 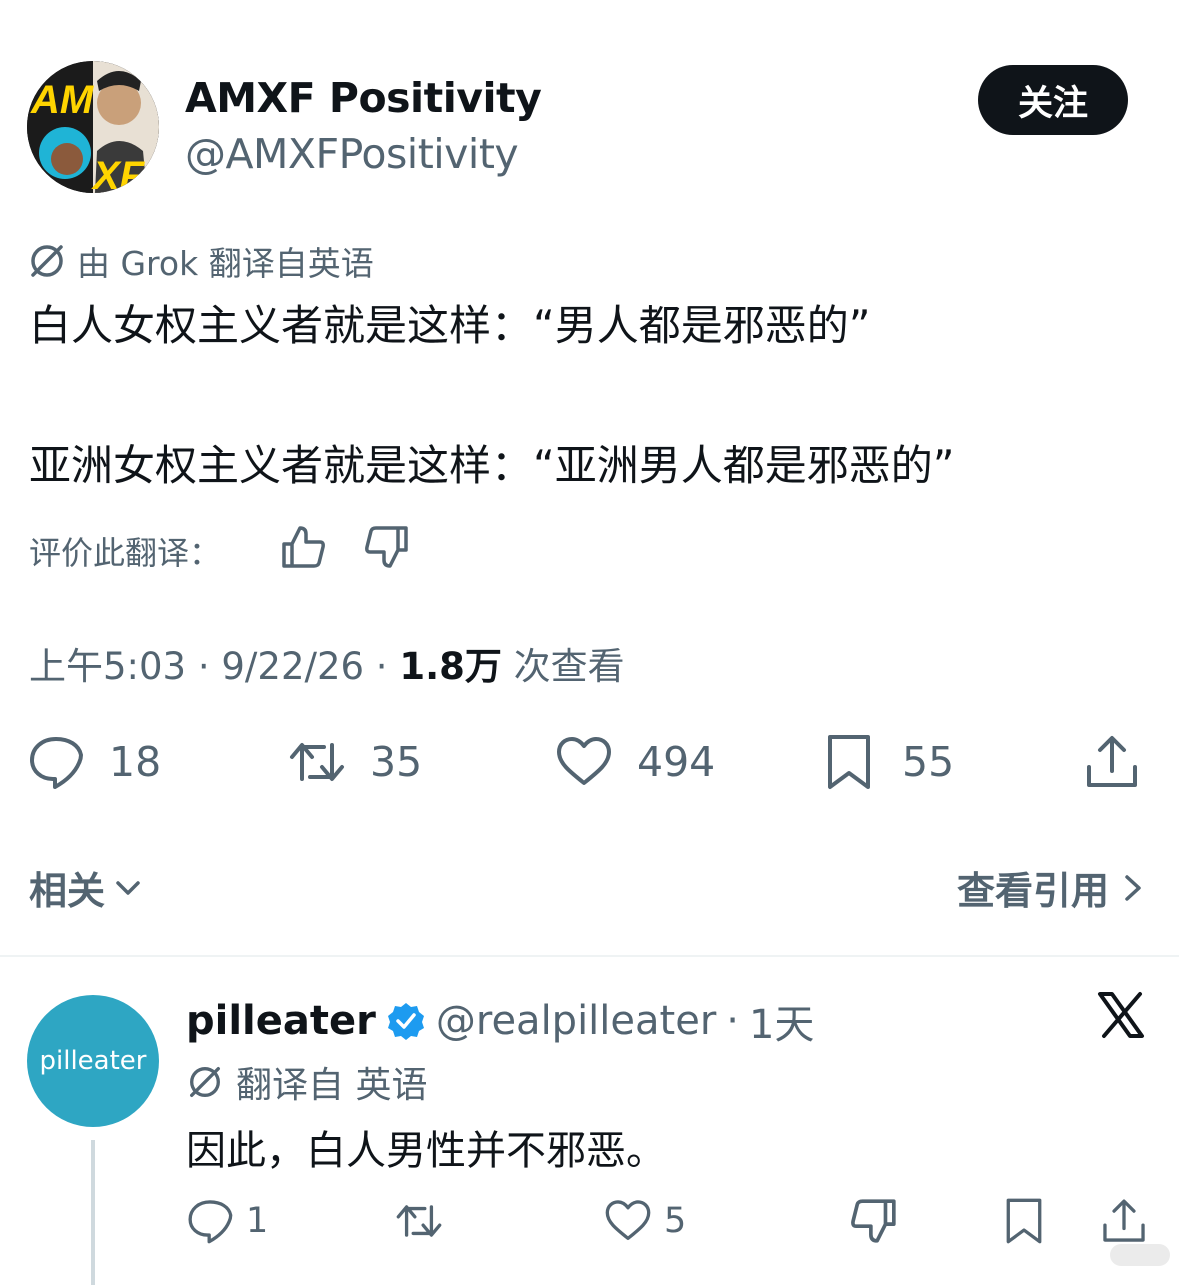 What do you see at coordinates (332, 1085) in the screenshot?
I see `reply-translation-text: 翻译自 英语` at bounding box center [332, 1085].